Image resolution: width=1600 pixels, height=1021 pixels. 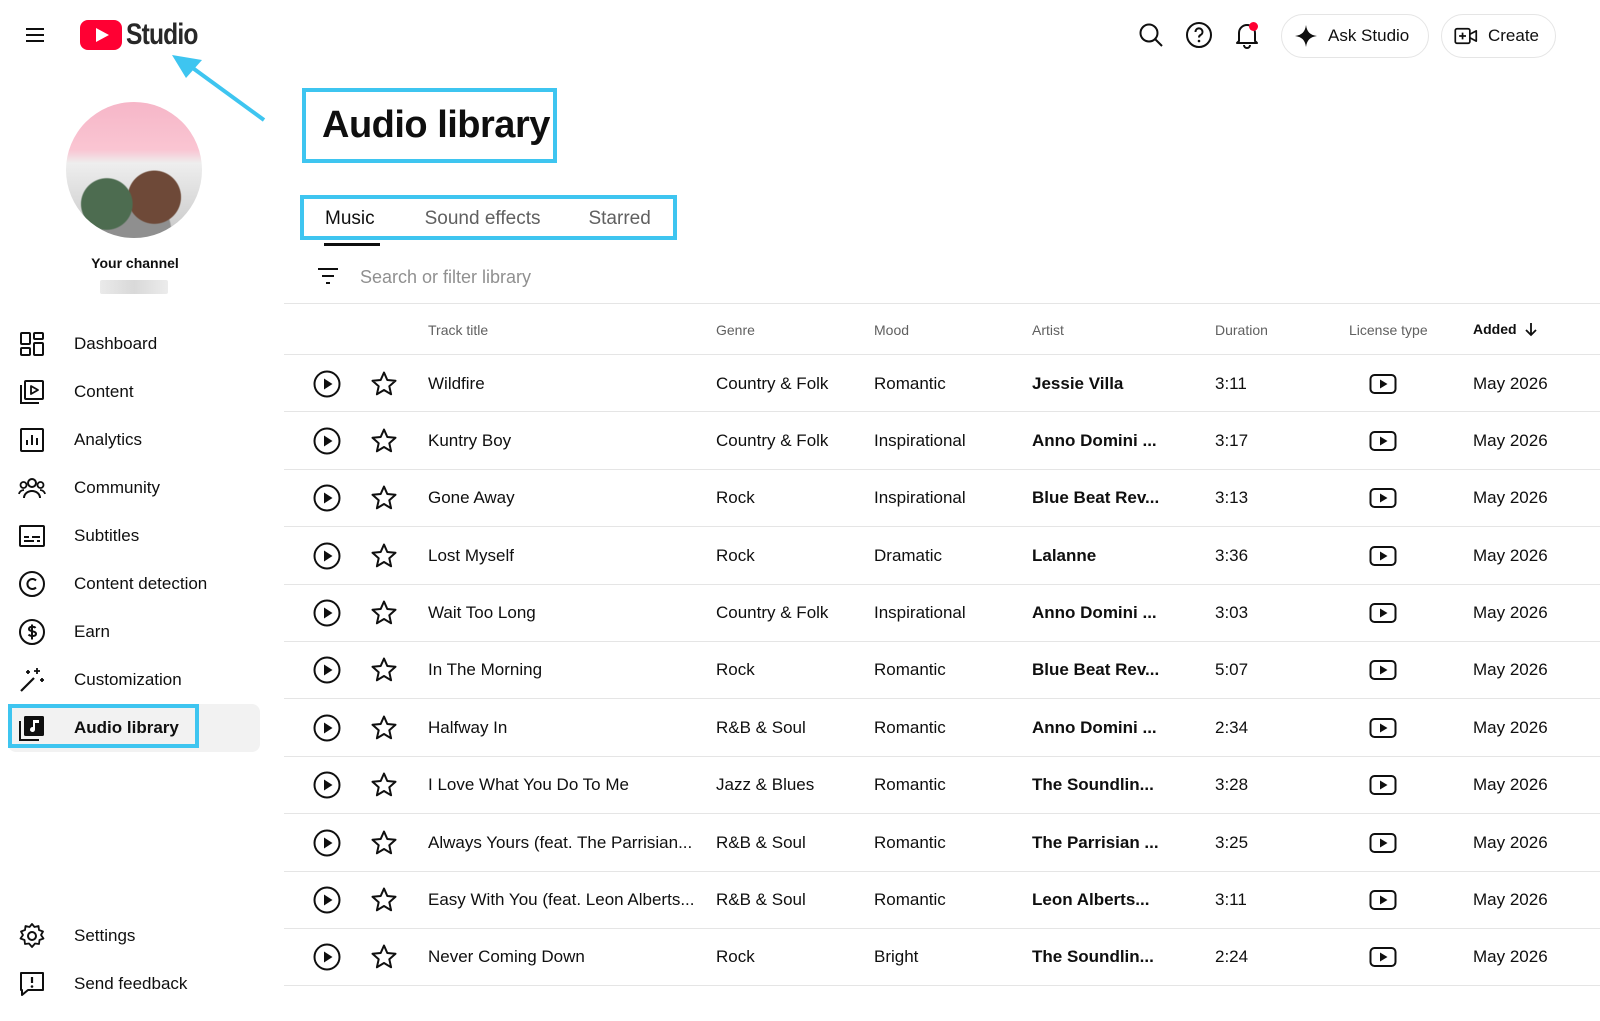 I want to click on help-button, so click(x=1199, y=35).